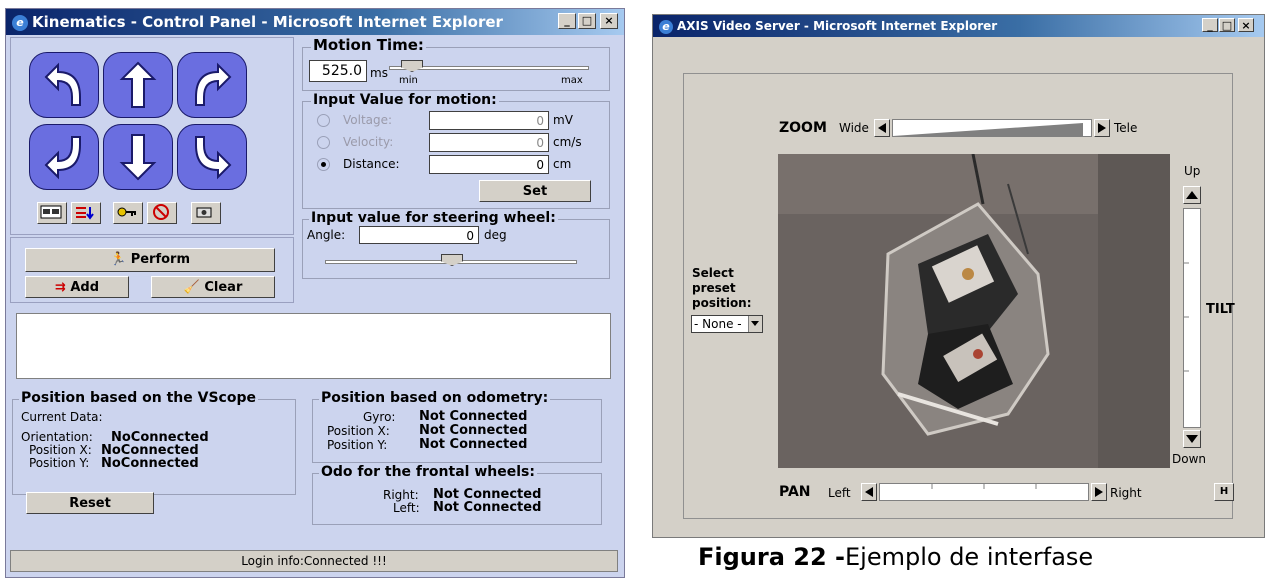  I want to click on slider-min-label: min, so click(408, 80).